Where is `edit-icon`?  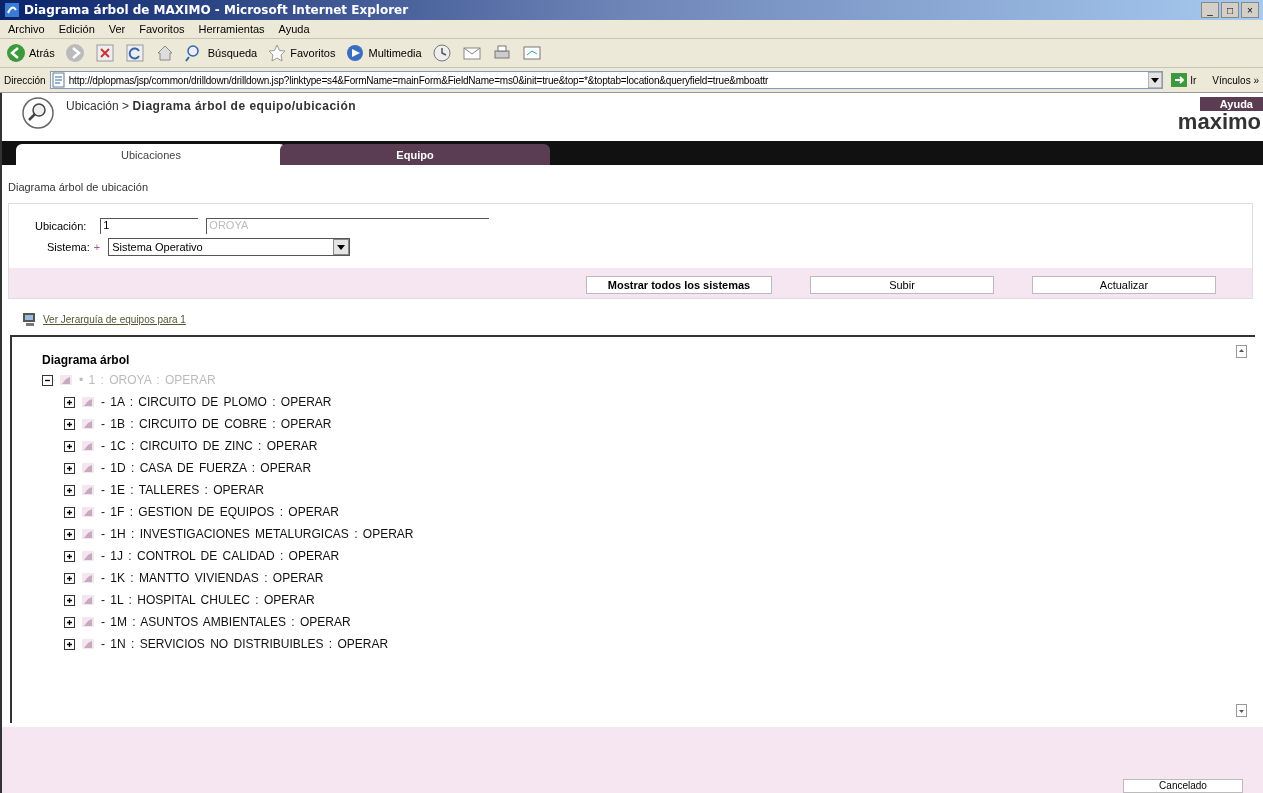 edit-icon is located at coordinates (531, 53).